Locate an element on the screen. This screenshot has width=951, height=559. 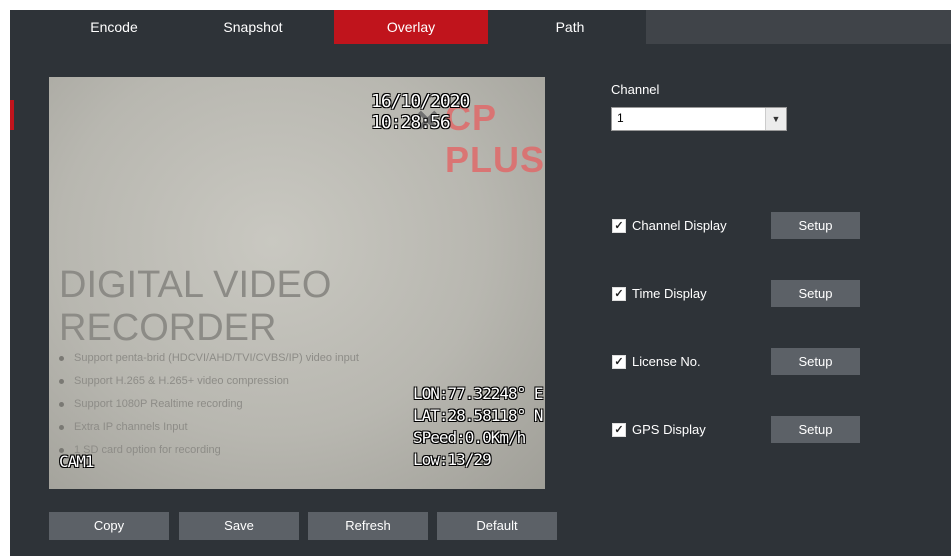
preview-paper-line: Support 1080P Realtime recording is located at coordinates (209, 404).